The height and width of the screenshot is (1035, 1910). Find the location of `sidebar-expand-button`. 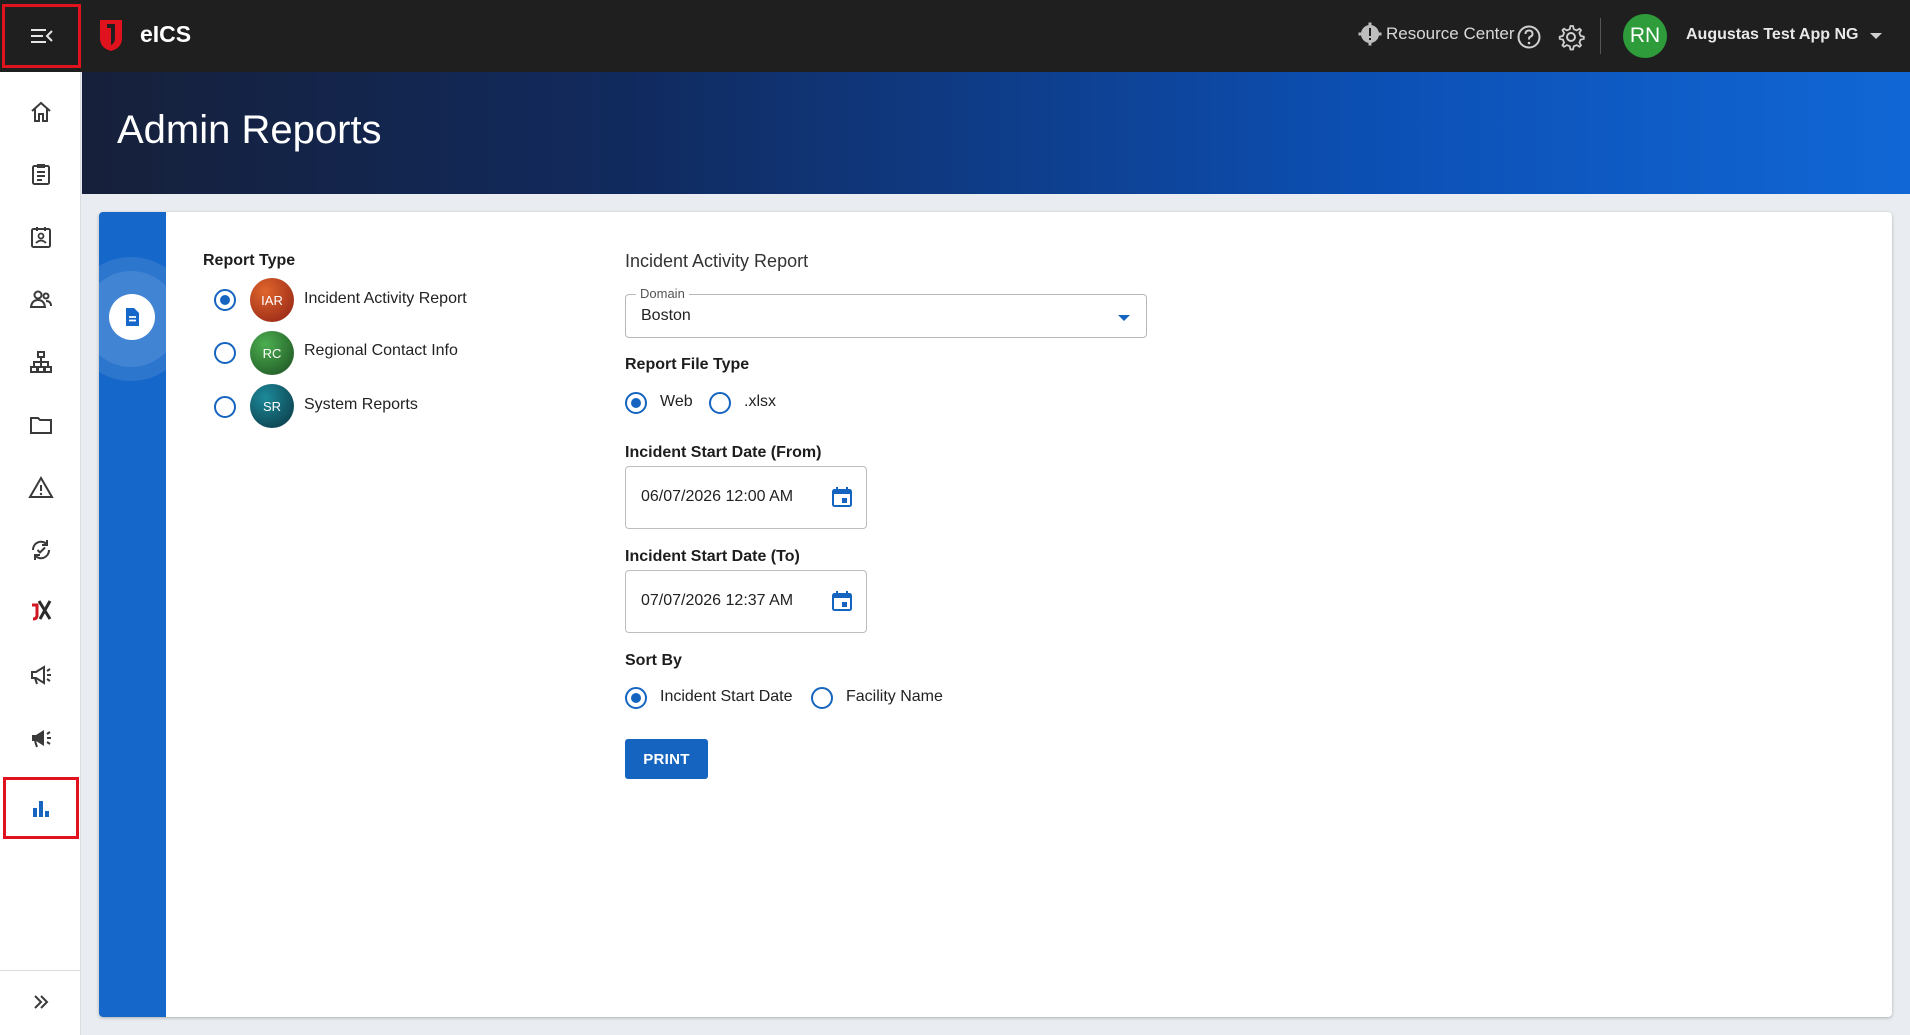

sidebar-expand-button is located at coordinates (40, 1002).